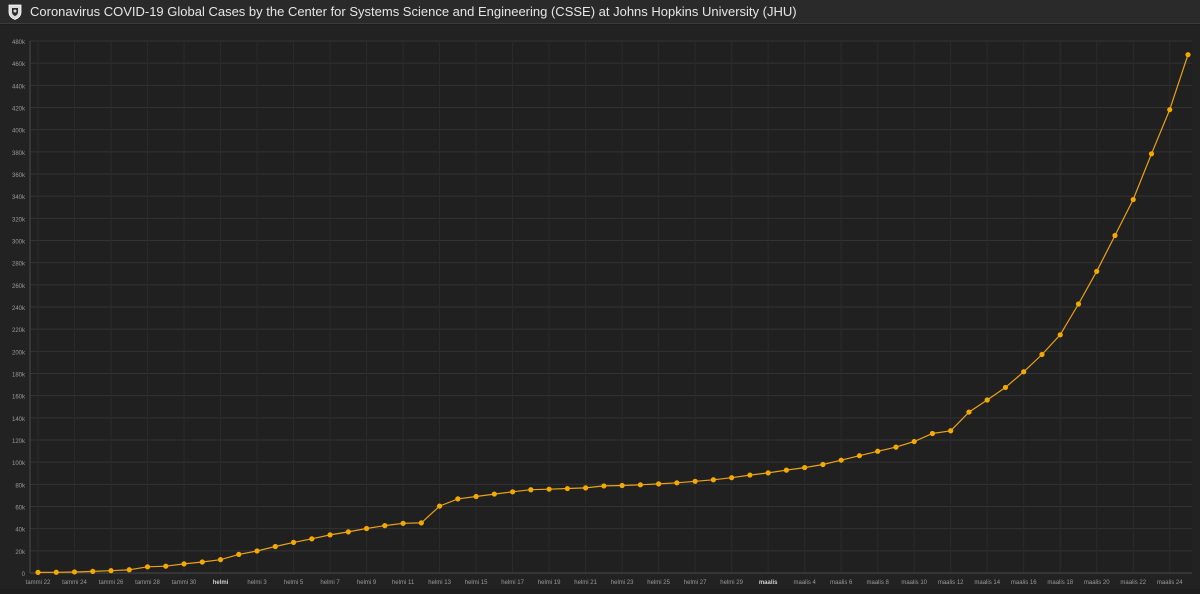 The width and height of the screenshot is (1200, 594). I want to click on x-tick-label: helmi 7, so click(330, 583).